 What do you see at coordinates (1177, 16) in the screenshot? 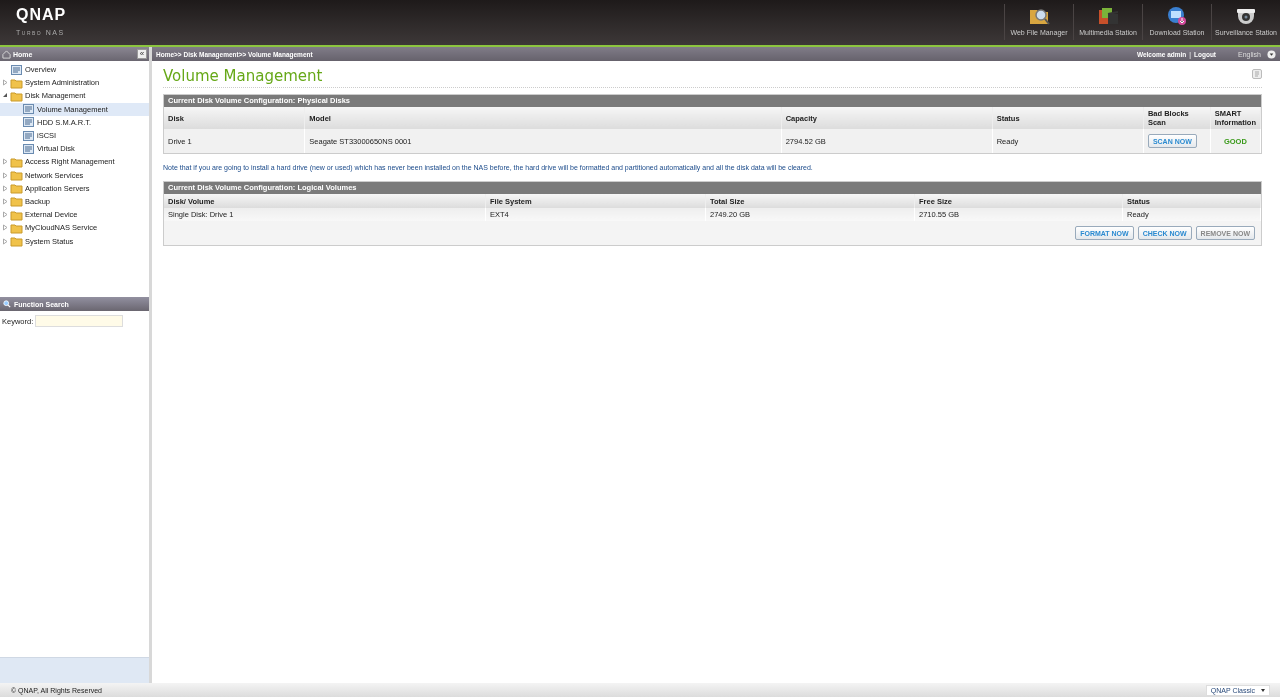
I see `download-icon` at bounding box center [1177, 16].